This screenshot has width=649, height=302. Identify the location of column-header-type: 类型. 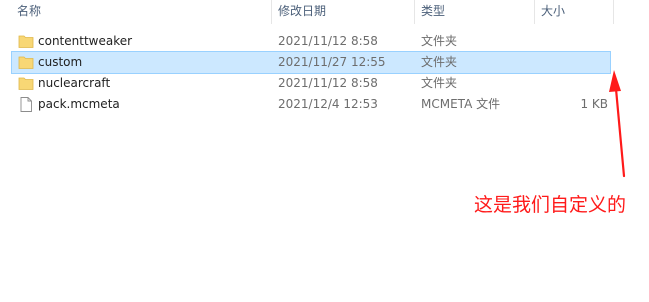
(433, 11).